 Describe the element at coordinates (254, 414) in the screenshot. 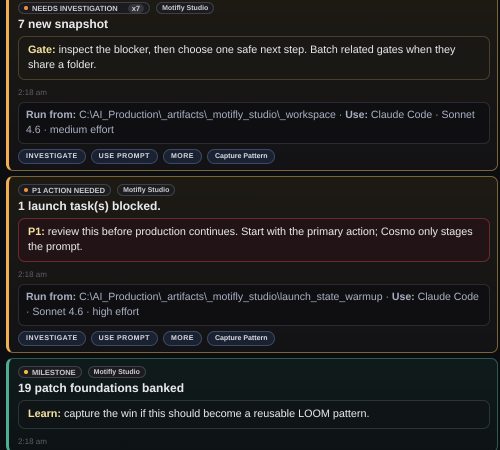

I see `callout-text: Learn: capture the win if this should become a reusable LOOM pattern.` at that location.